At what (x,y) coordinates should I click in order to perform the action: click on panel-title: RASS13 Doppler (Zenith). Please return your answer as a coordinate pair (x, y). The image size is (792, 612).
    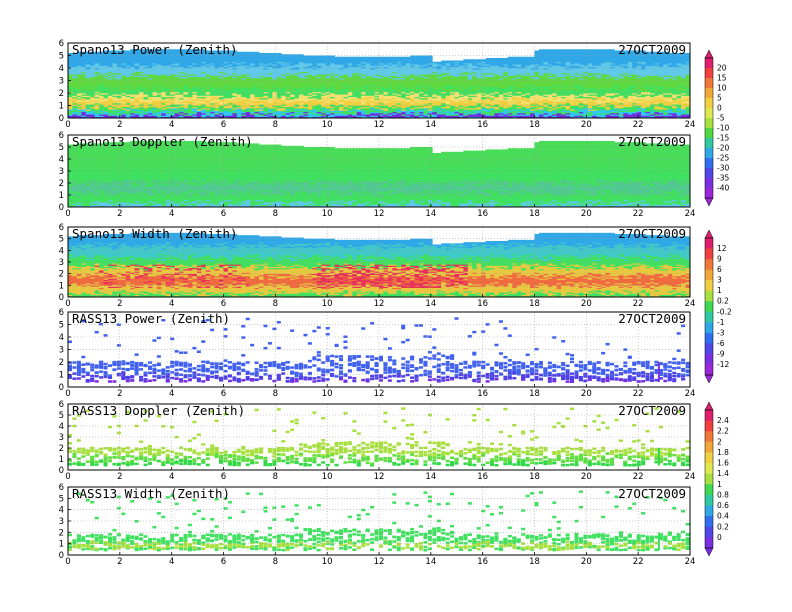
    Looking at the image, I should click on (158, 410).